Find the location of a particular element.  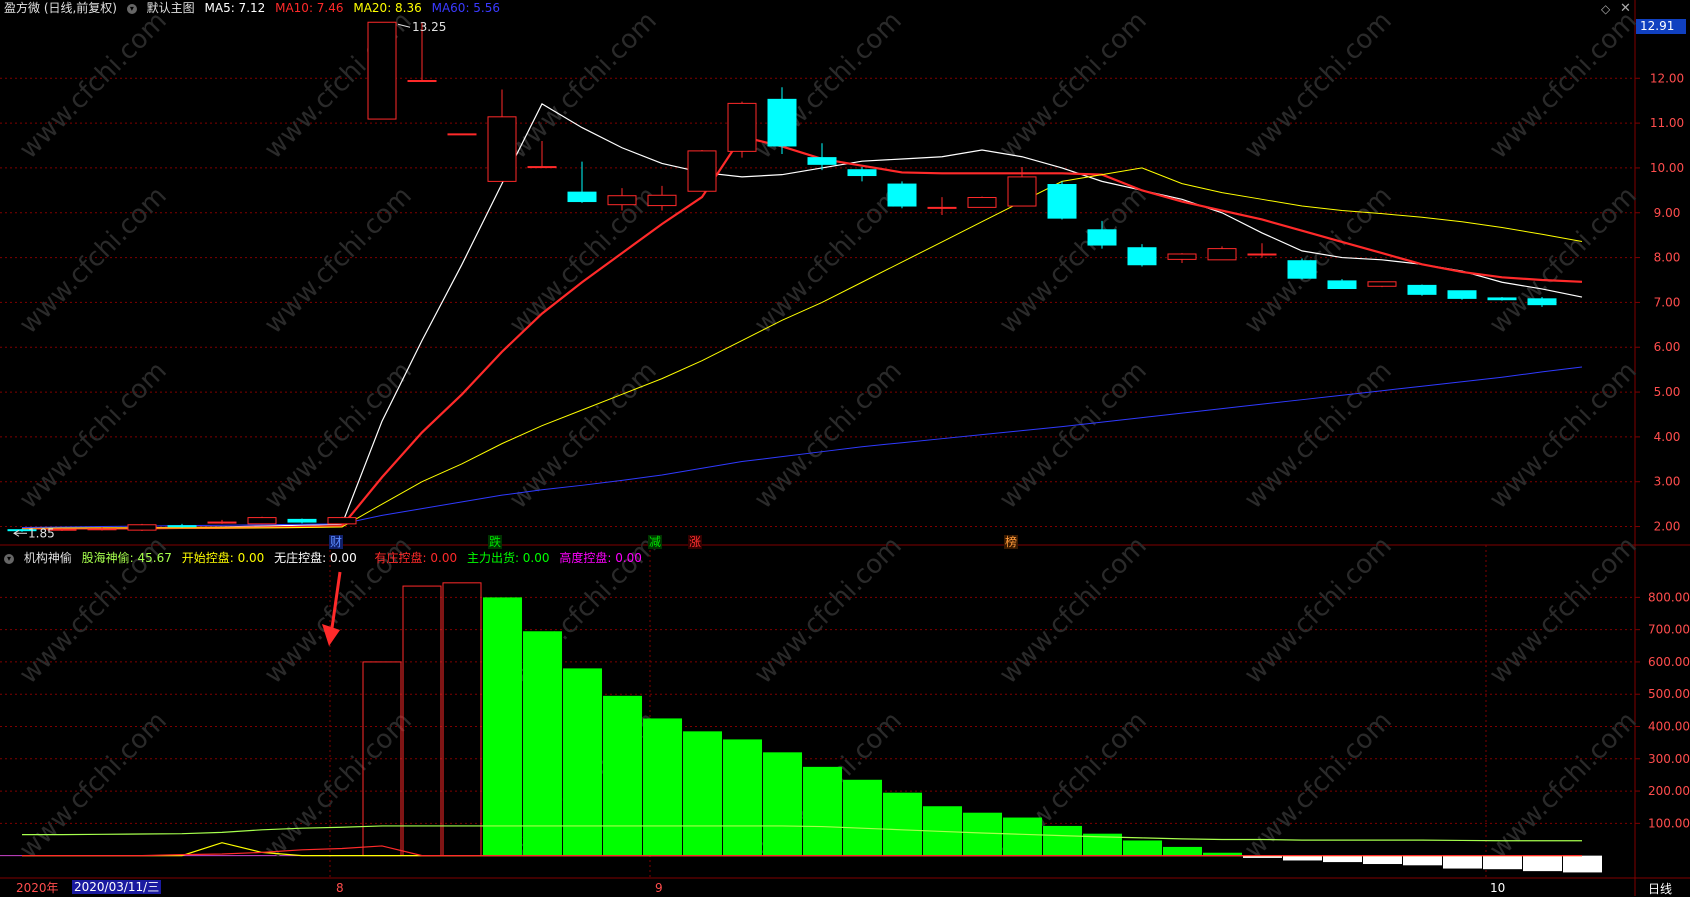

ma20-value: MA20: 8.36 is located at coordinates (387, 8).